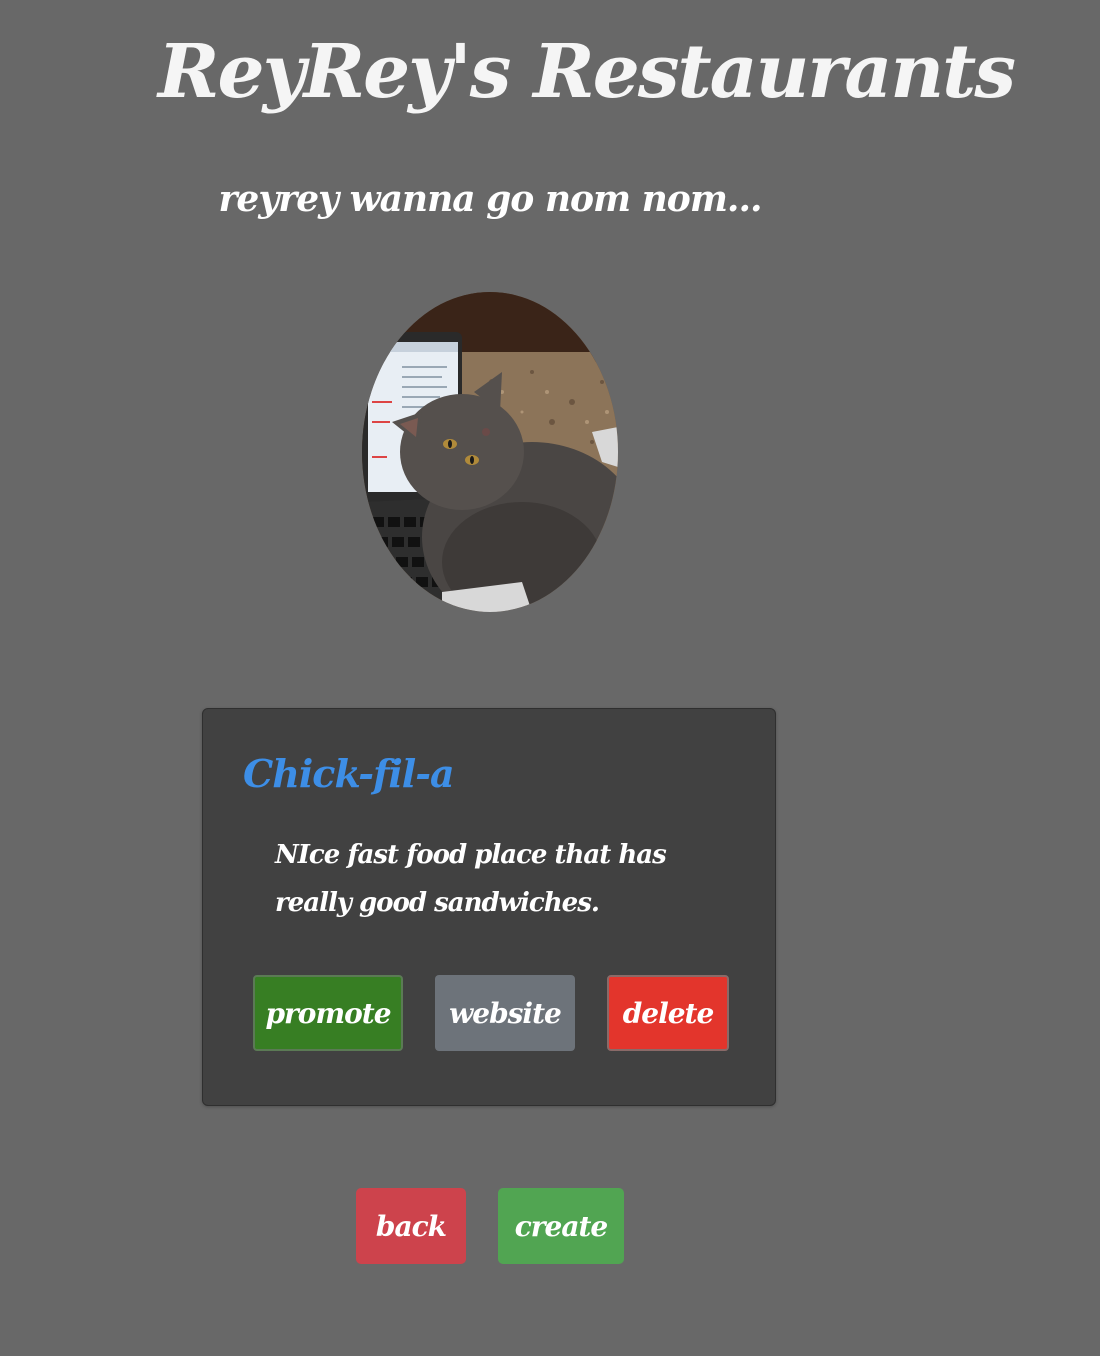  What do you see at coordinates (349, 773) in the screenshot?
I see `restaurant-name: Chick-fil-a` at bounding box center [349, 773].